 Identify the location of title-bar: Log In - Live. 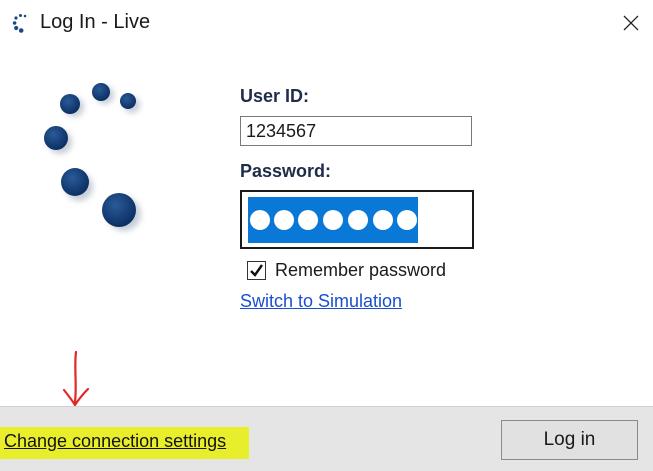
(326, 23).